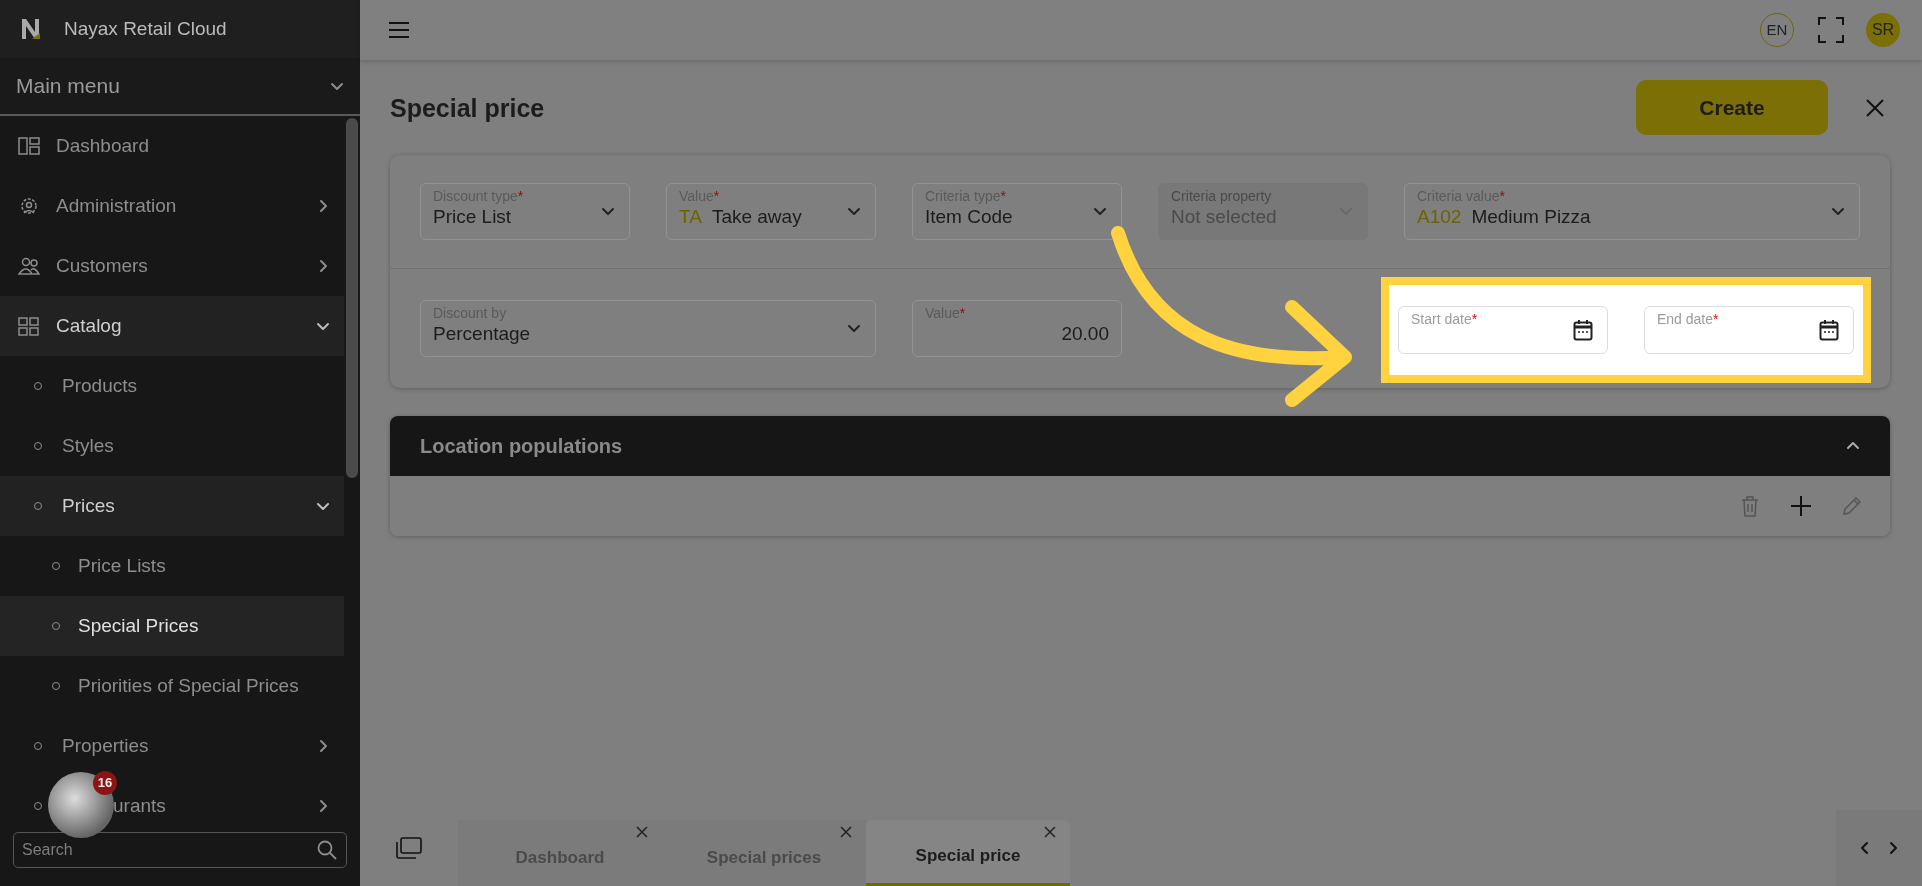 The height and width of the screenshot is (886, 1922). I want to click on search-icon, so click(327, 850).